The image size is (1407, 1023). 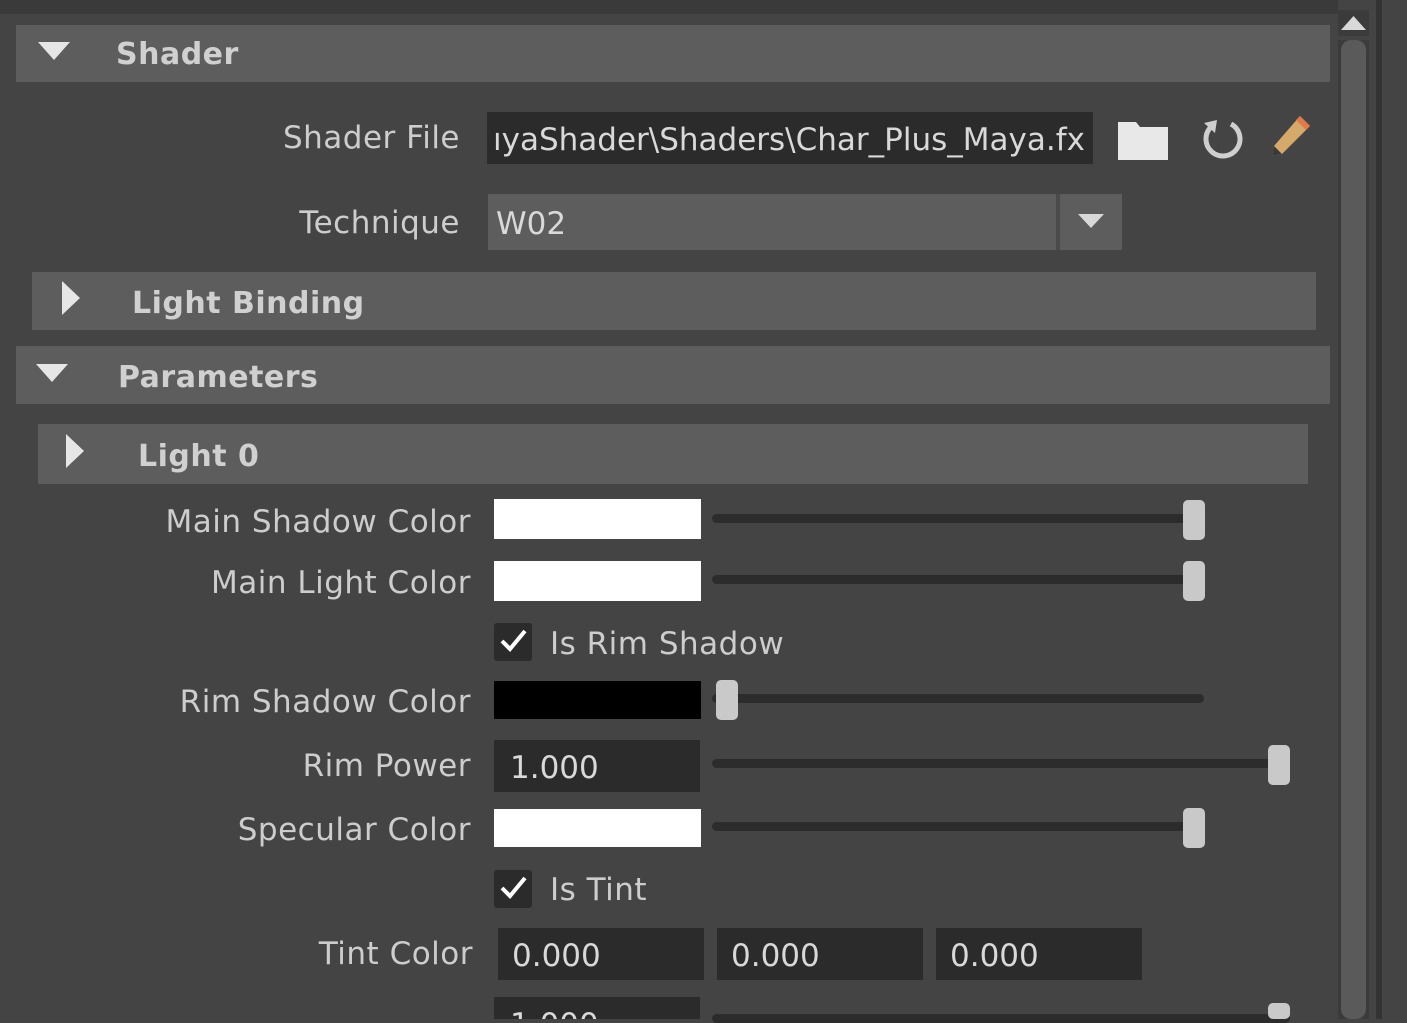 What do you see at coordinates (673, 375) in the screenshot?
I see `parameters-section-header: Parameters` at bounding box center [673, 375].